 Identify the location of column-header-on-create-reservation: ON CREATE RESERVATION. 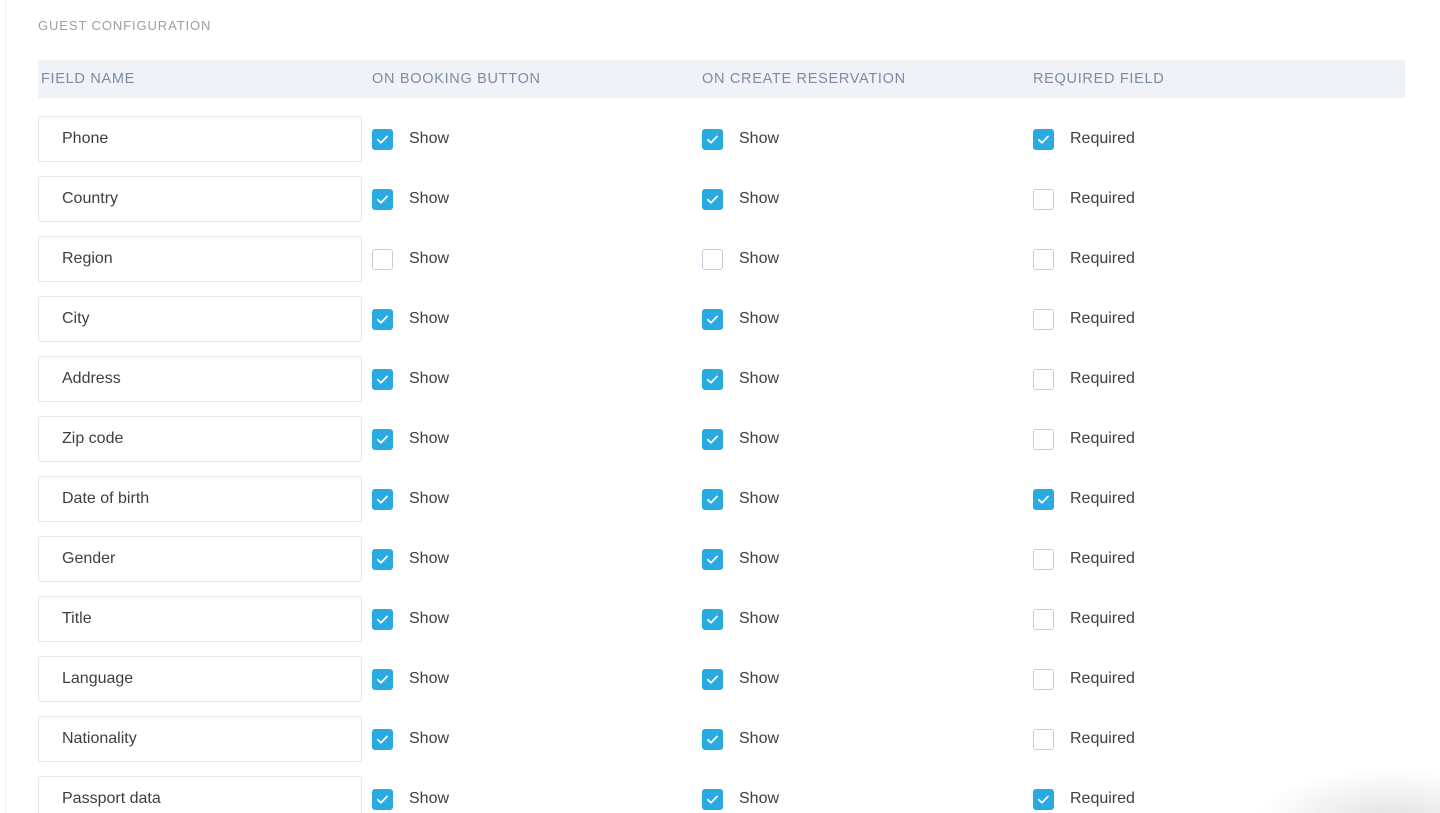
(804, 79).